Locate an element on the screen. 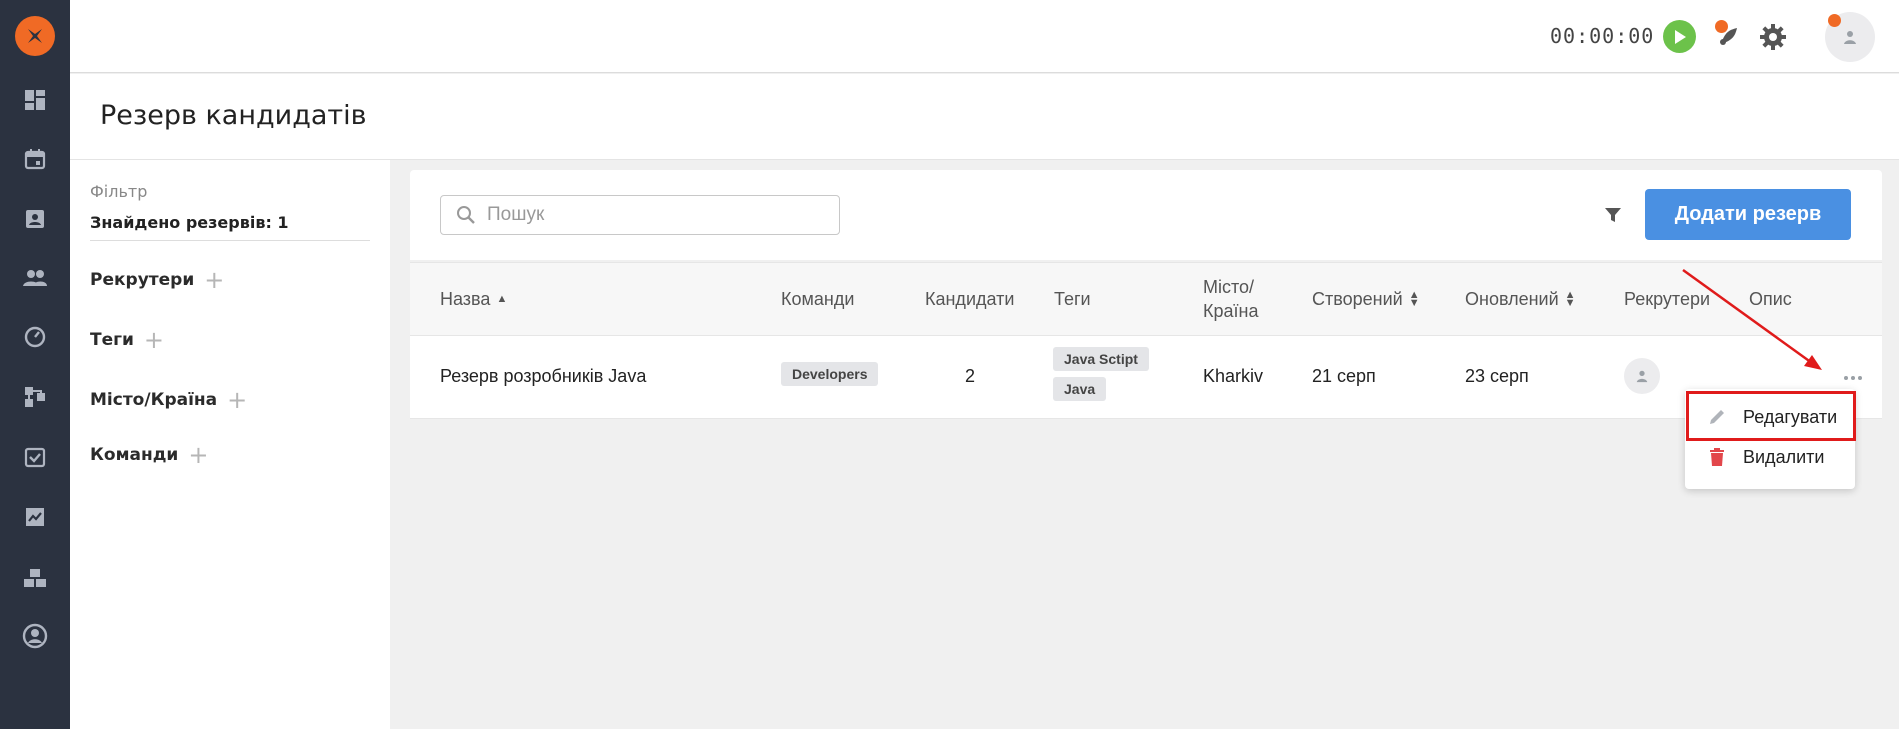 This screenshot has width=1899, height=729. menu-delete: Видалити is located at coordinates (1770, 457).